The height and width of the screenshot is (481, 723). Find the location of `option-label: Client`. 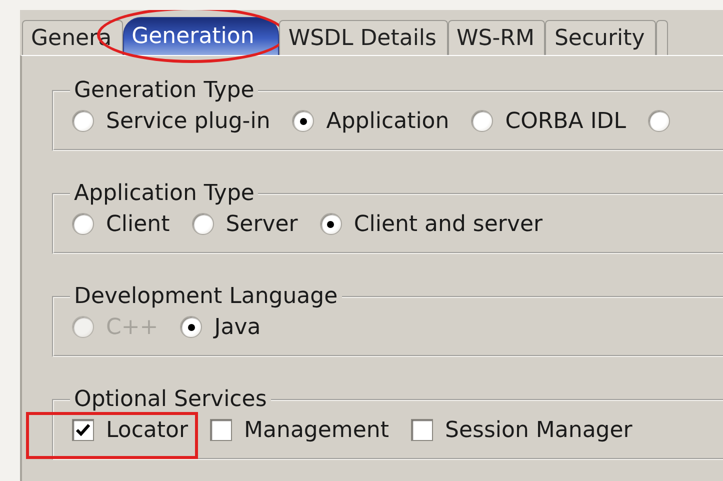

option-label: Client is located at coordinates (138, 224).